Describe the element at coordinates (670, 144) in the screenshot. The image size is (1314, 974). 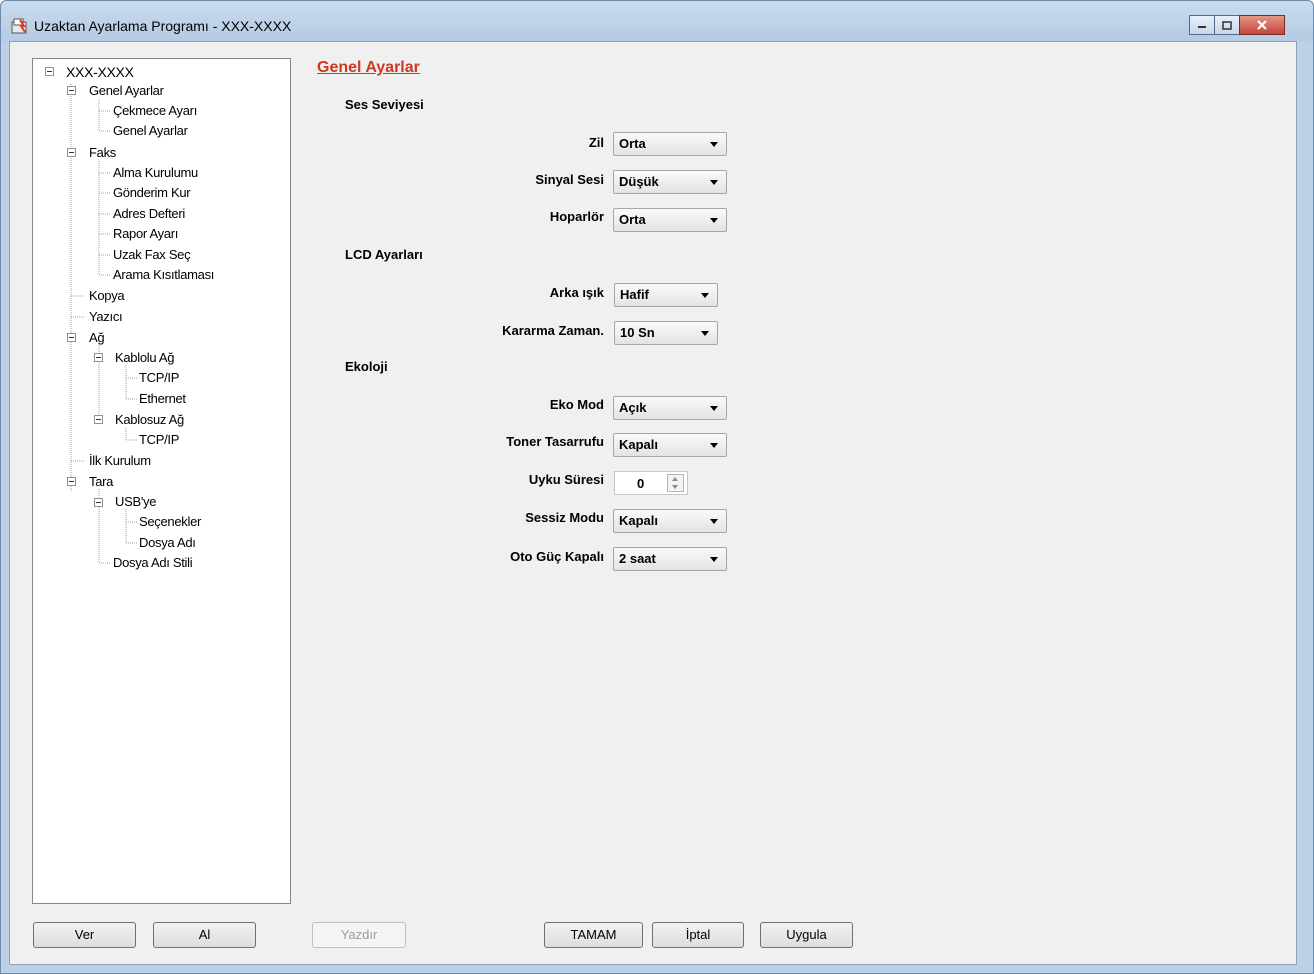
I see `zil-select: Orta` at that location.